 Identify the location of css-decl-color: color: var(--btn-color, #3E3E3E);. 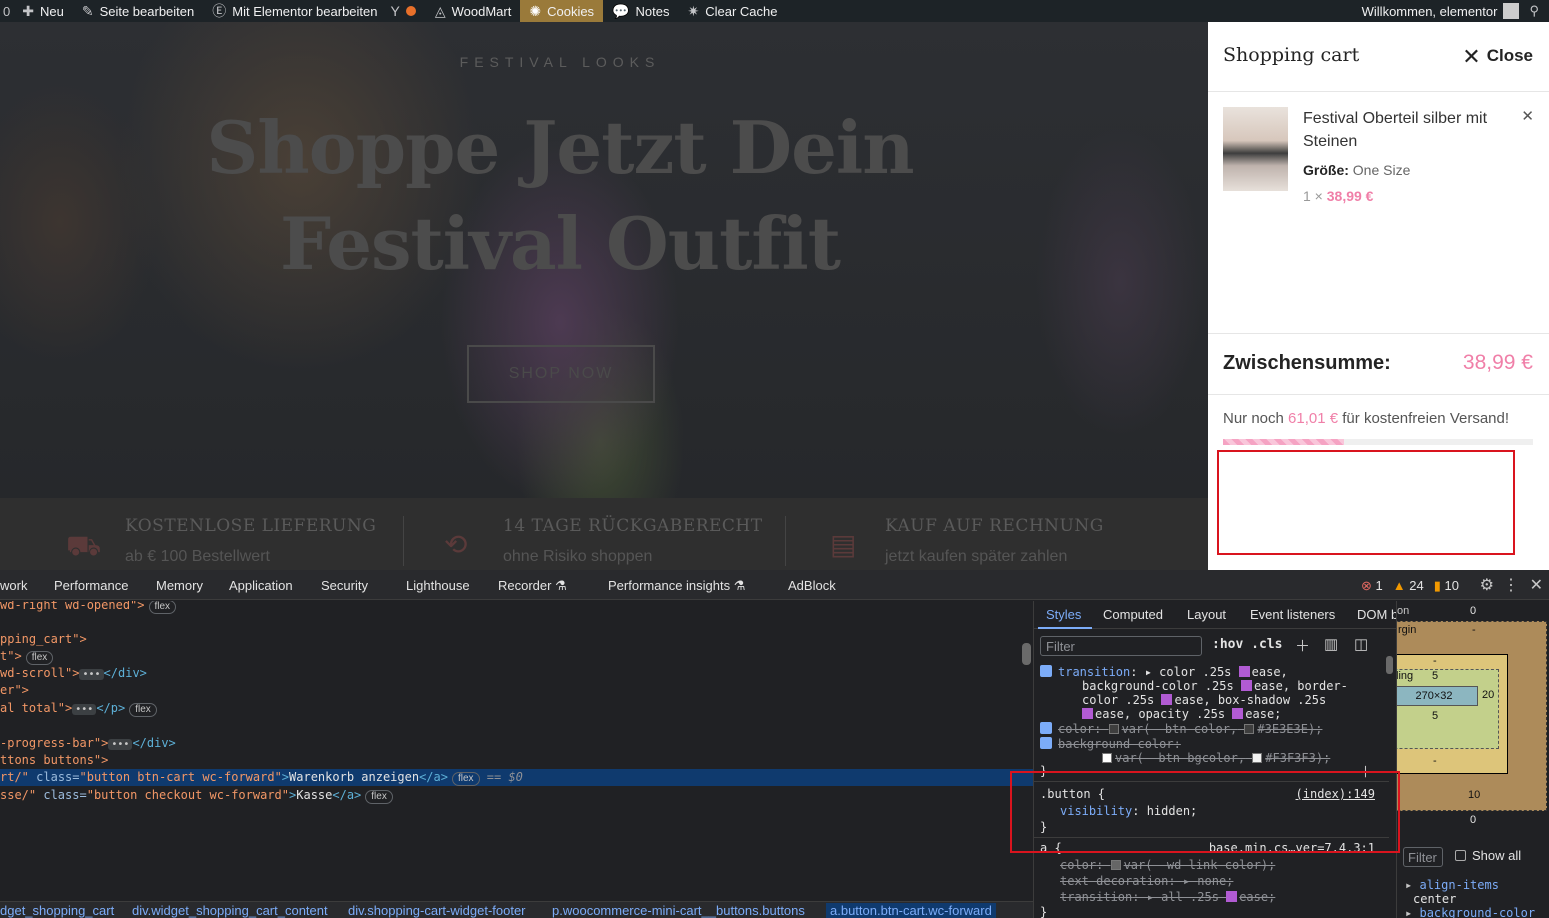
(1181, 729).